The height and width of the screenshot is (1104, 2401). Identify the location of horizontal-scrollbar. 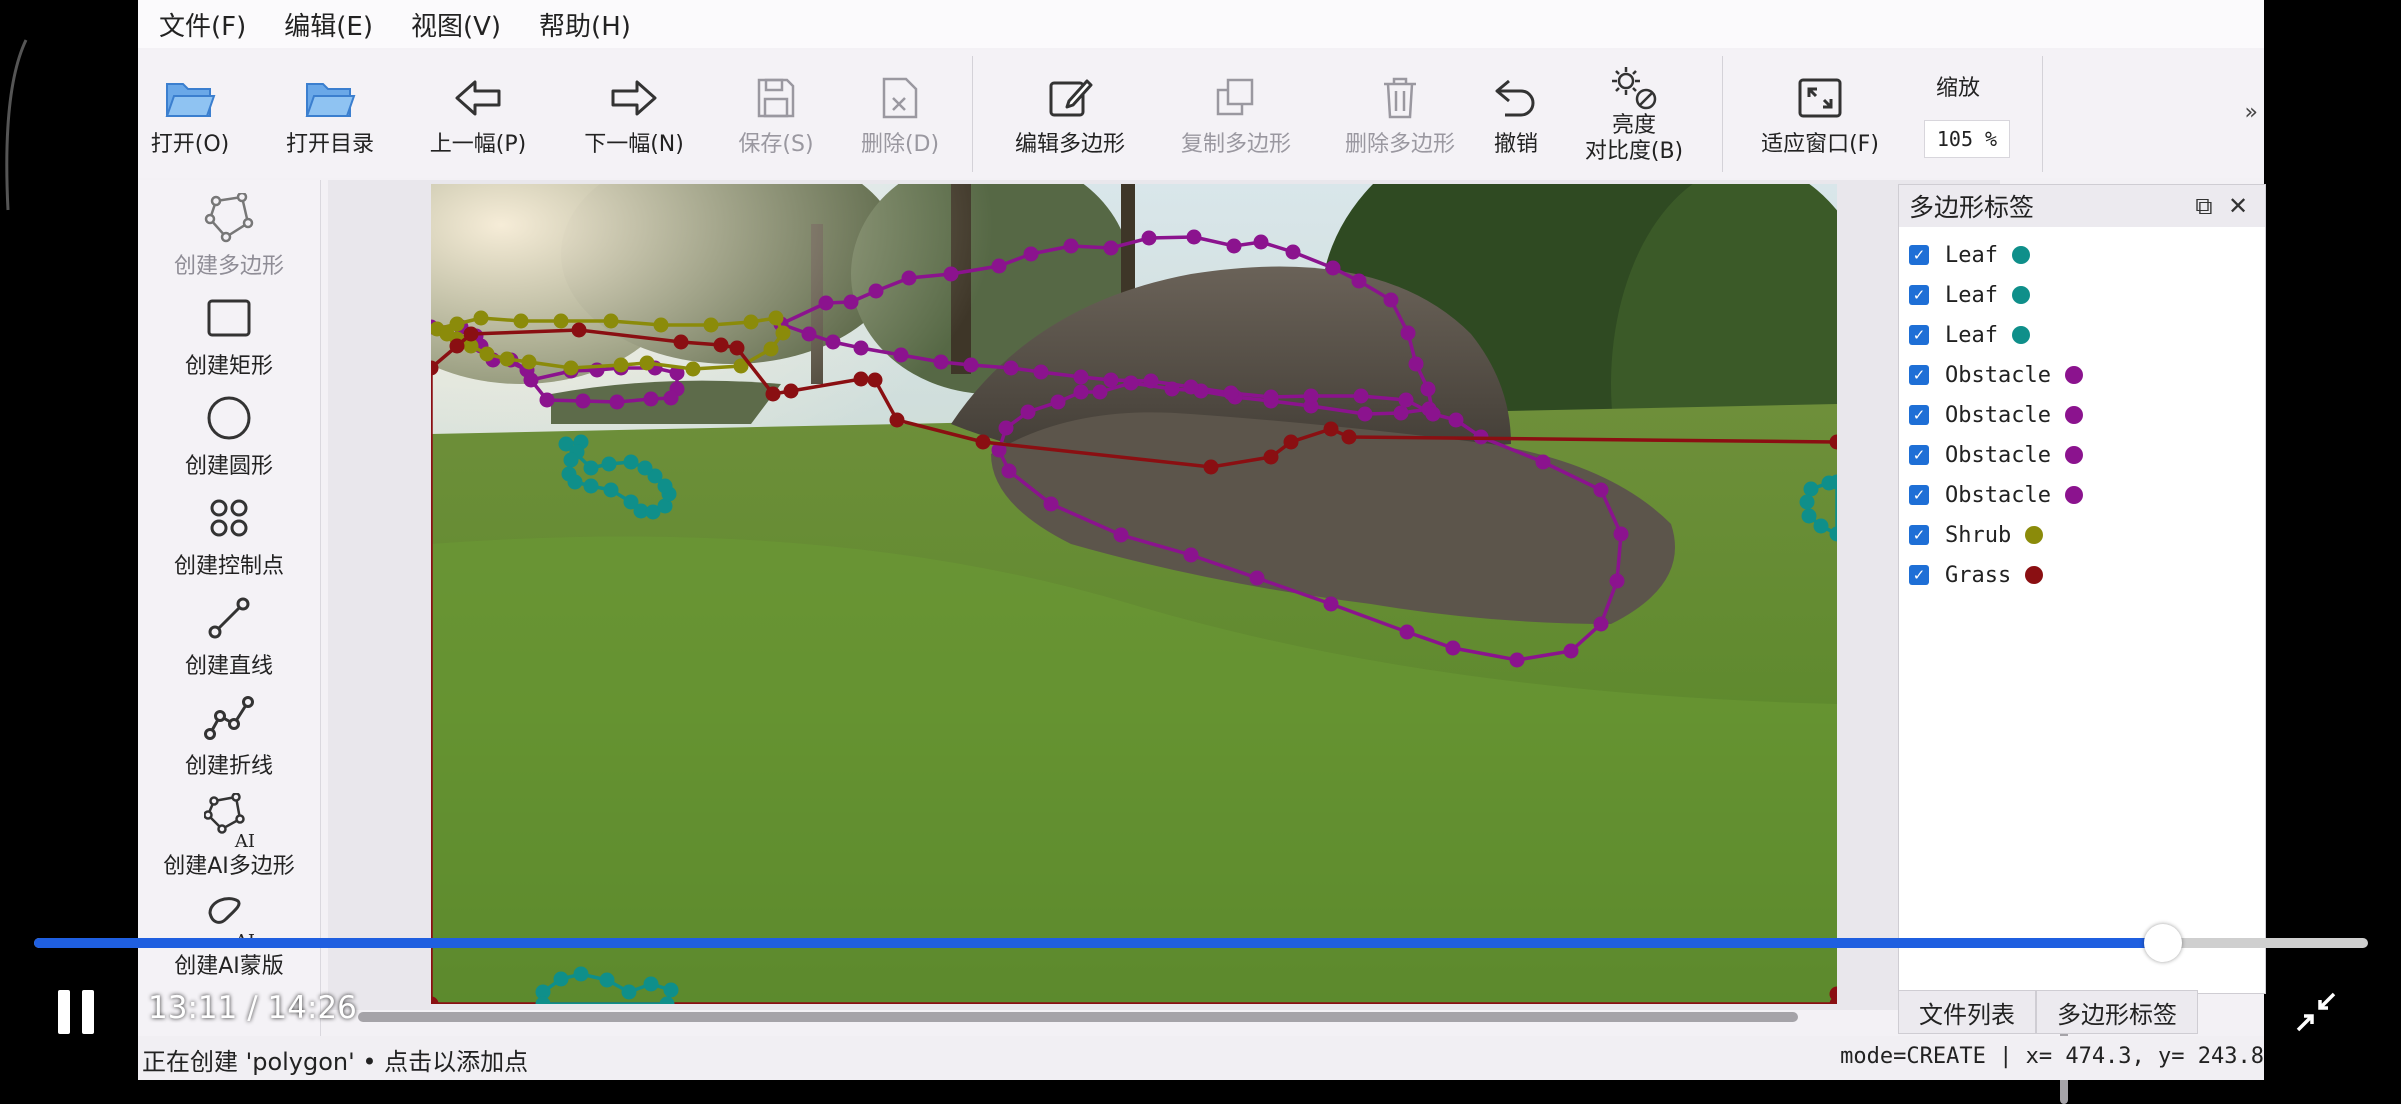
(1078, 1017).